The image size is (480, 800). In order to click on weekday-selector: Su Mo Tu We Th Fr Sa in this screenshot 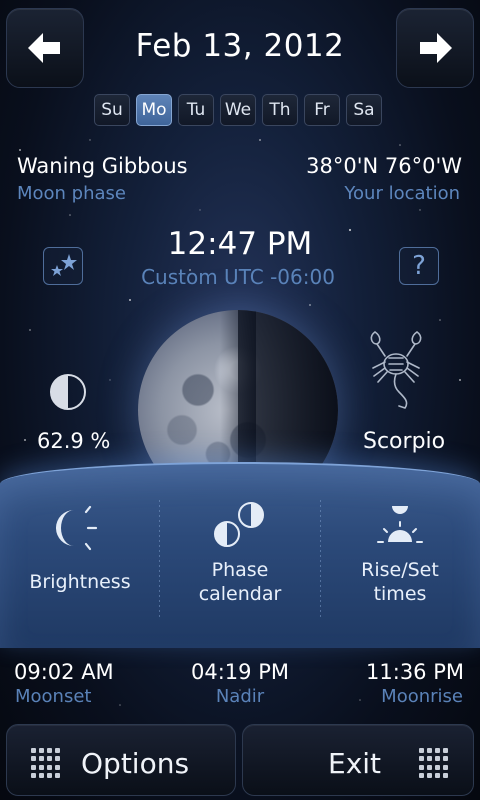, I will do `click(238, 110)`.